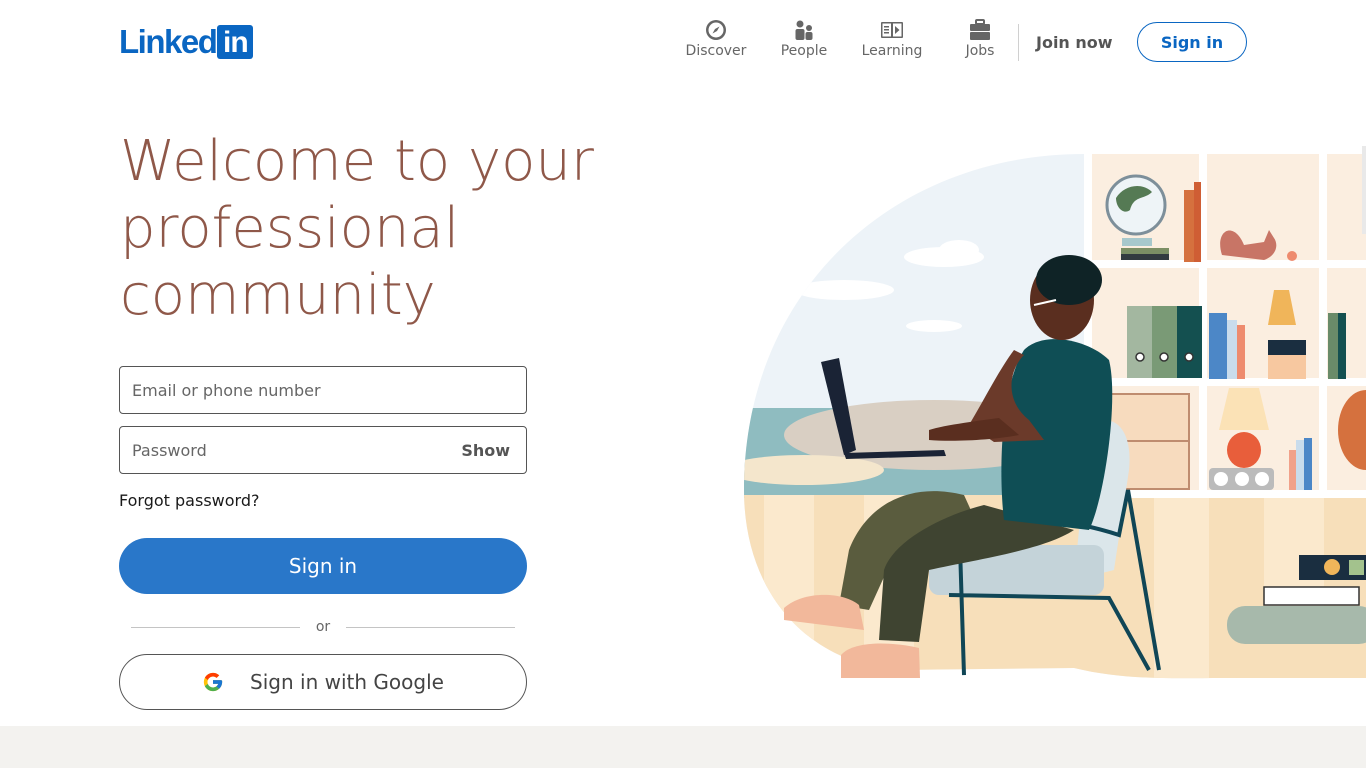  I want to click on people-icon, so click(804, 30).